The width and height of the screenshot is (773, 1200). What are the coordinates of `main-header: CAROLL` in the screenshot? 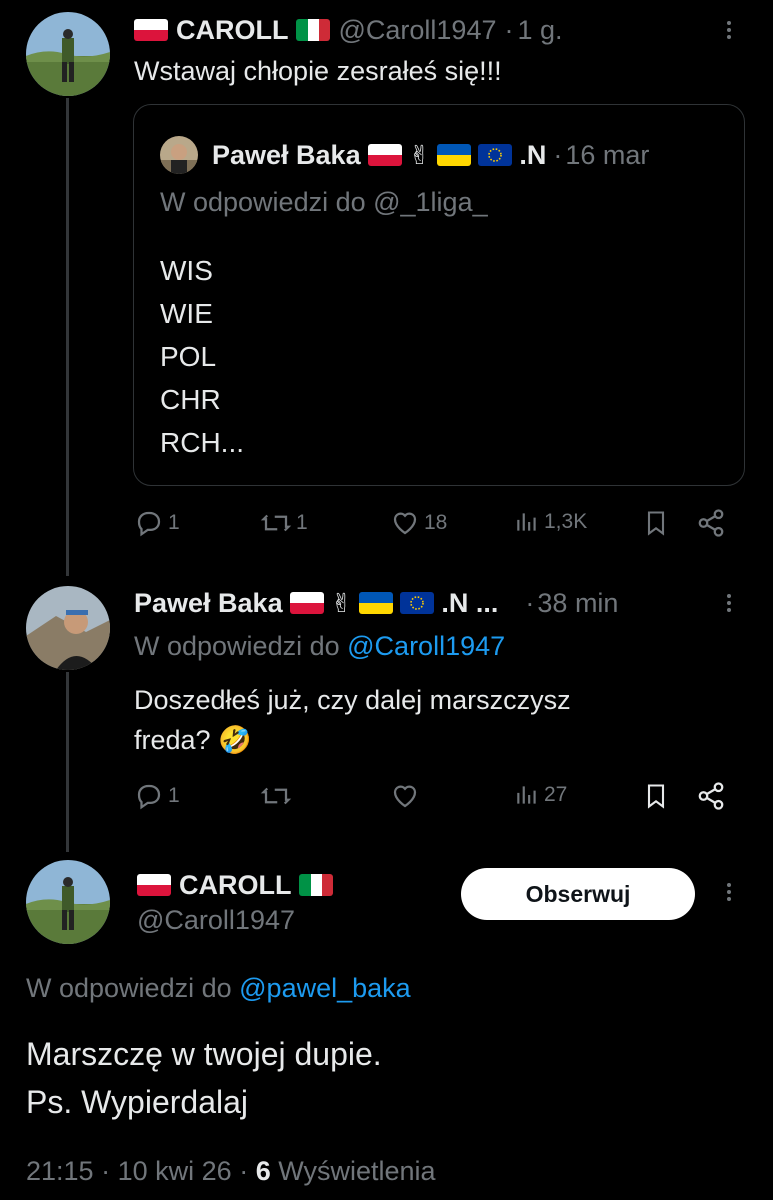 It's located at (235, 885).